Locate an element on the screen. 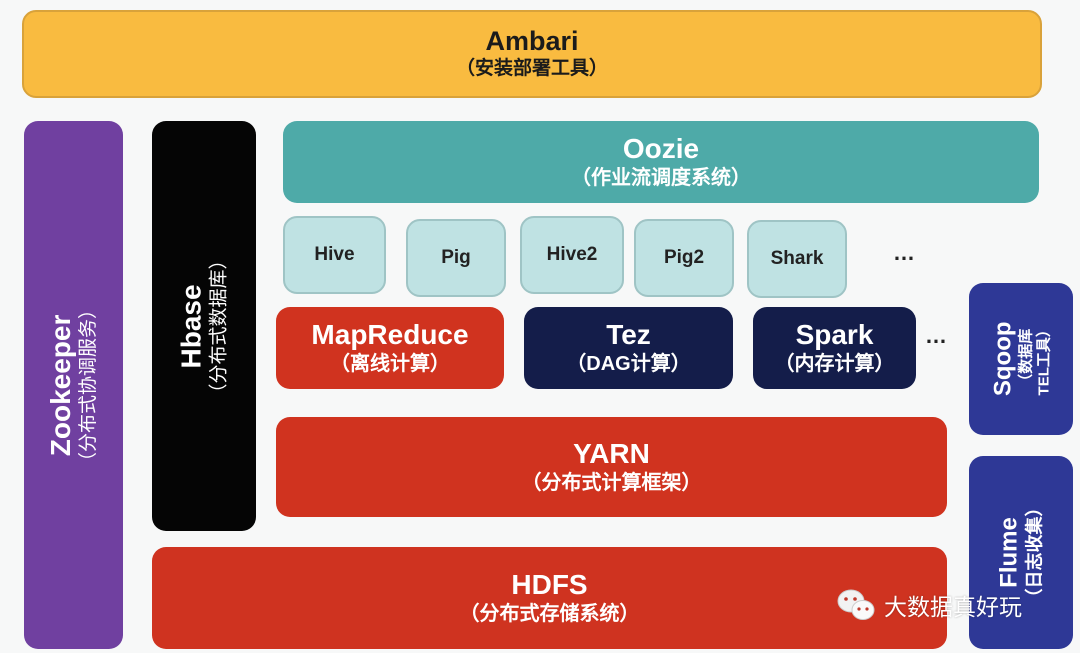  hbase-subtitle: （分布式数据库） is located at coordinates (219, 326).